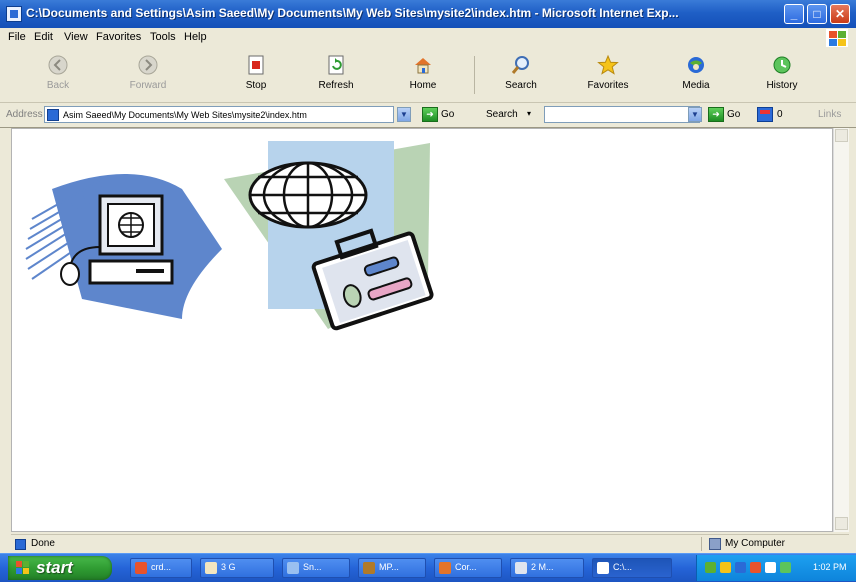 The height and width of the screenshot is (582, 856). I want to click on go-arrow-icon: ➜, so click(430, 114).